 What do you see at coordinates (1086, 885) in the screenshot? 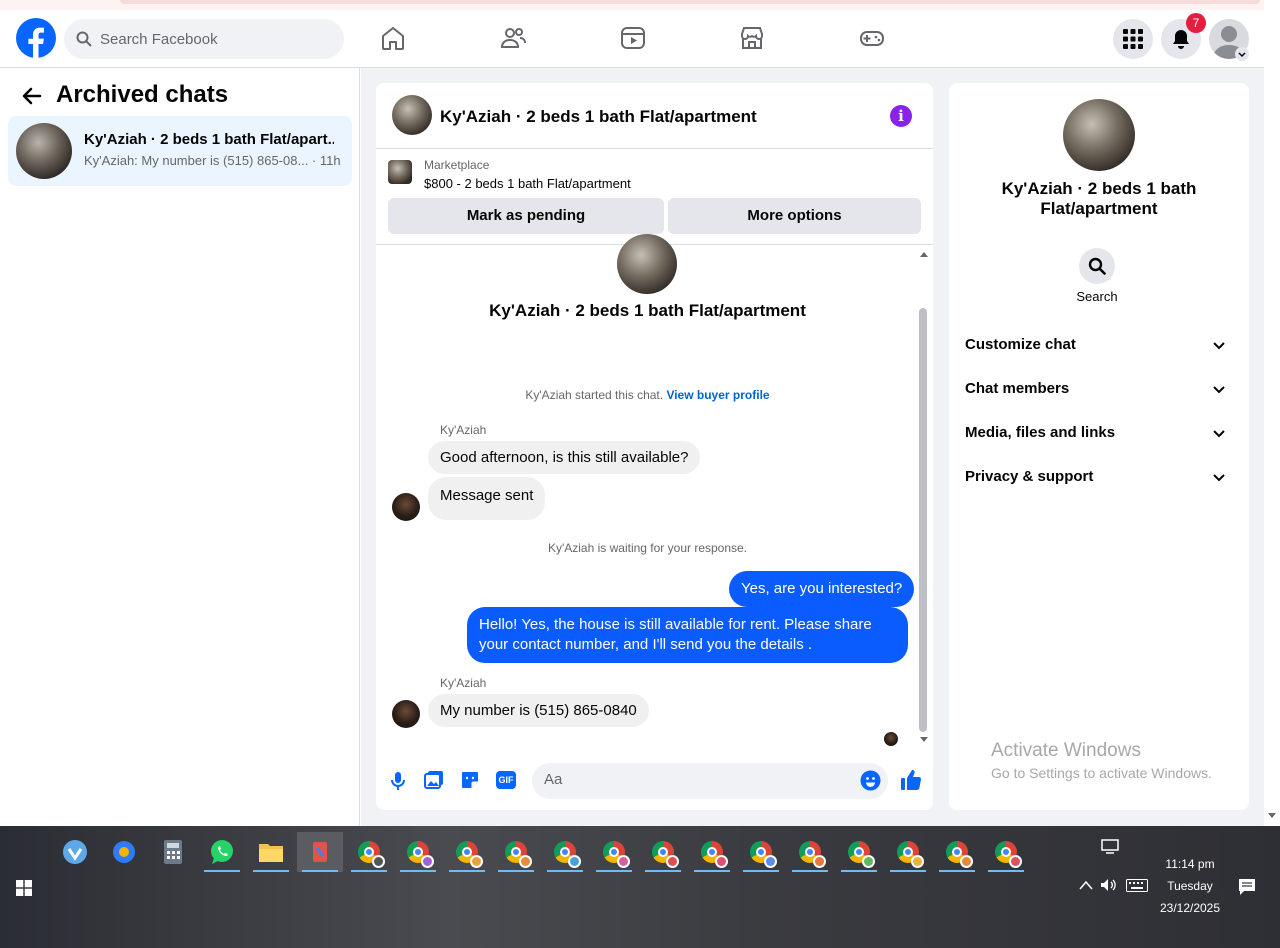
I see `chevron-up-icon` at bounding box center [1086, 885].